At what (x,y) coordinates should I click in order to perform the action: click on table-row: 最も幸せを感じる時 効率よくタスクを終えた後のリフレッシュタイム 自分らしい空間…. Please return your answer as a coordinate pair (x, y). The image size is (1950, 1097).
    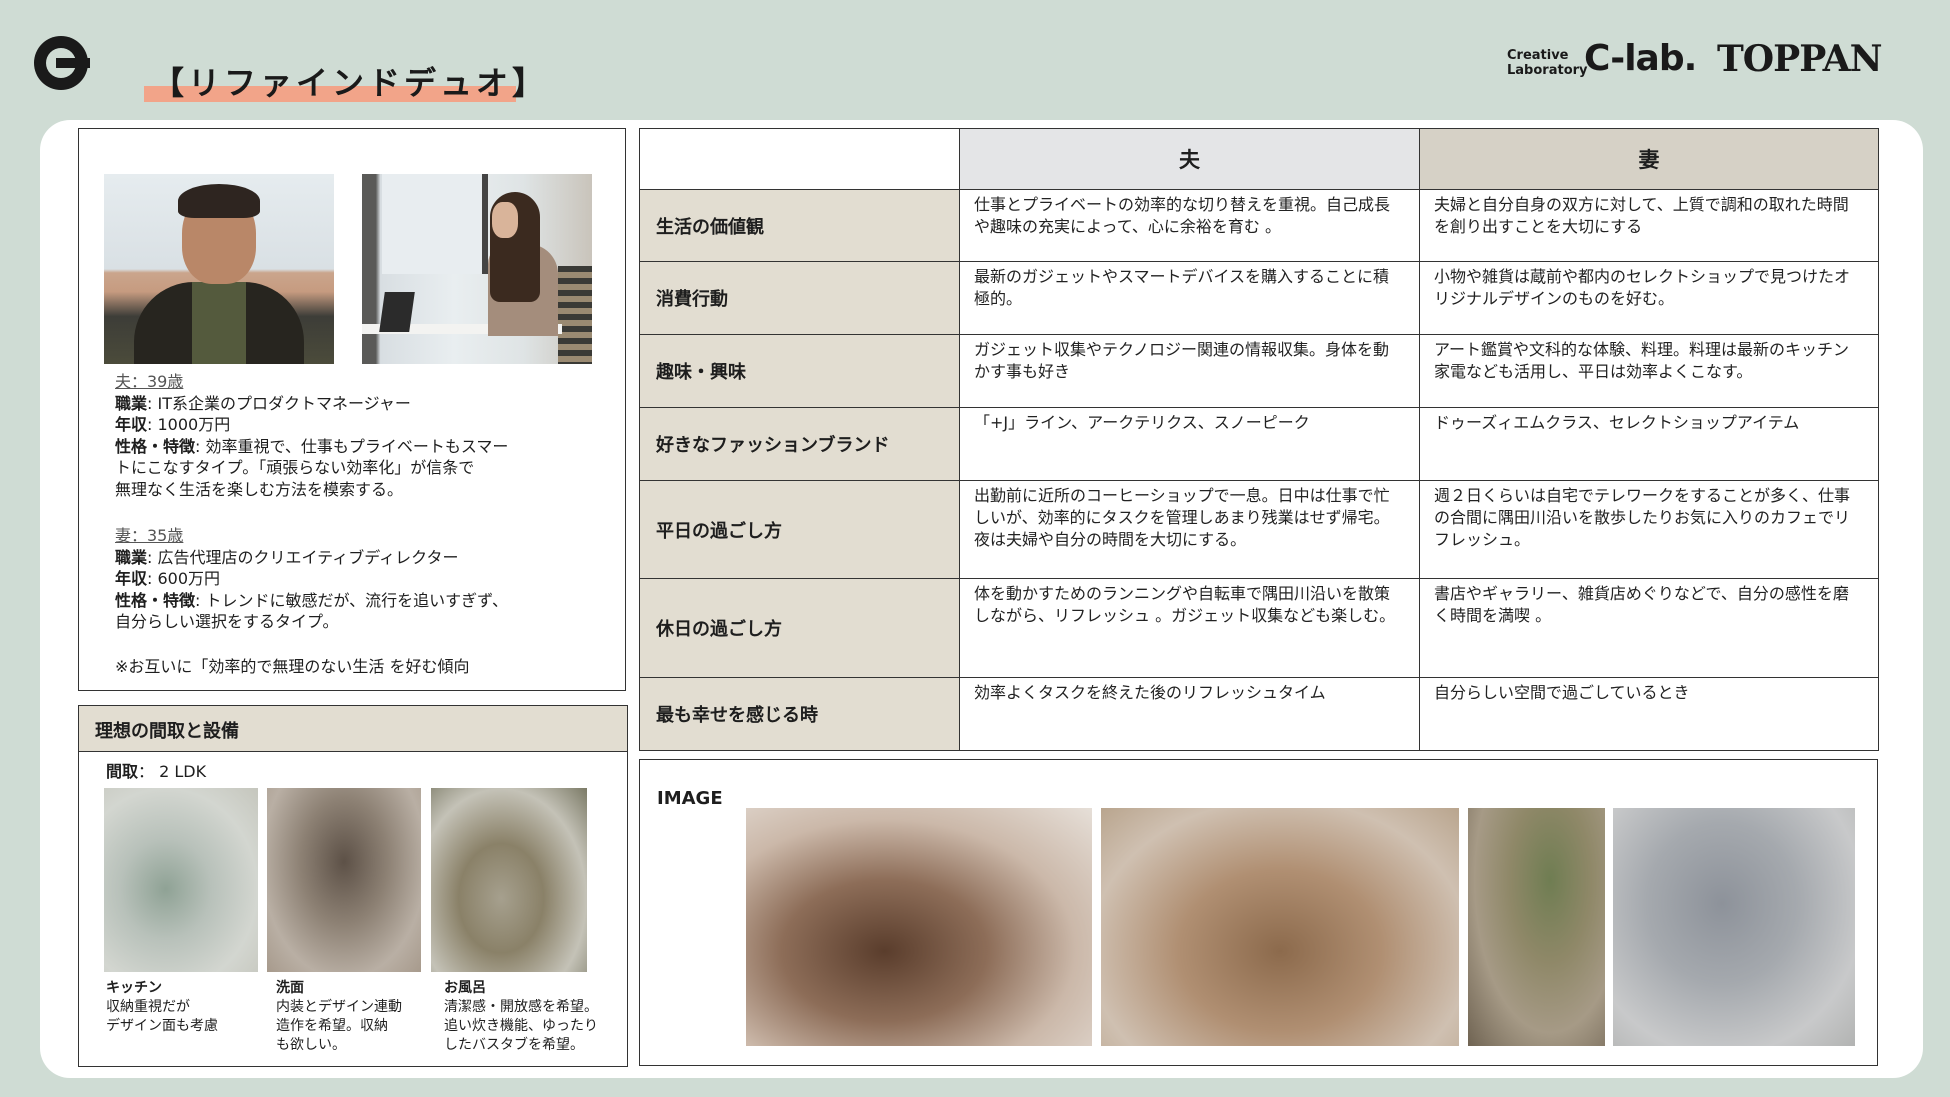
    Looking at the image, I should click on (1259, 714).